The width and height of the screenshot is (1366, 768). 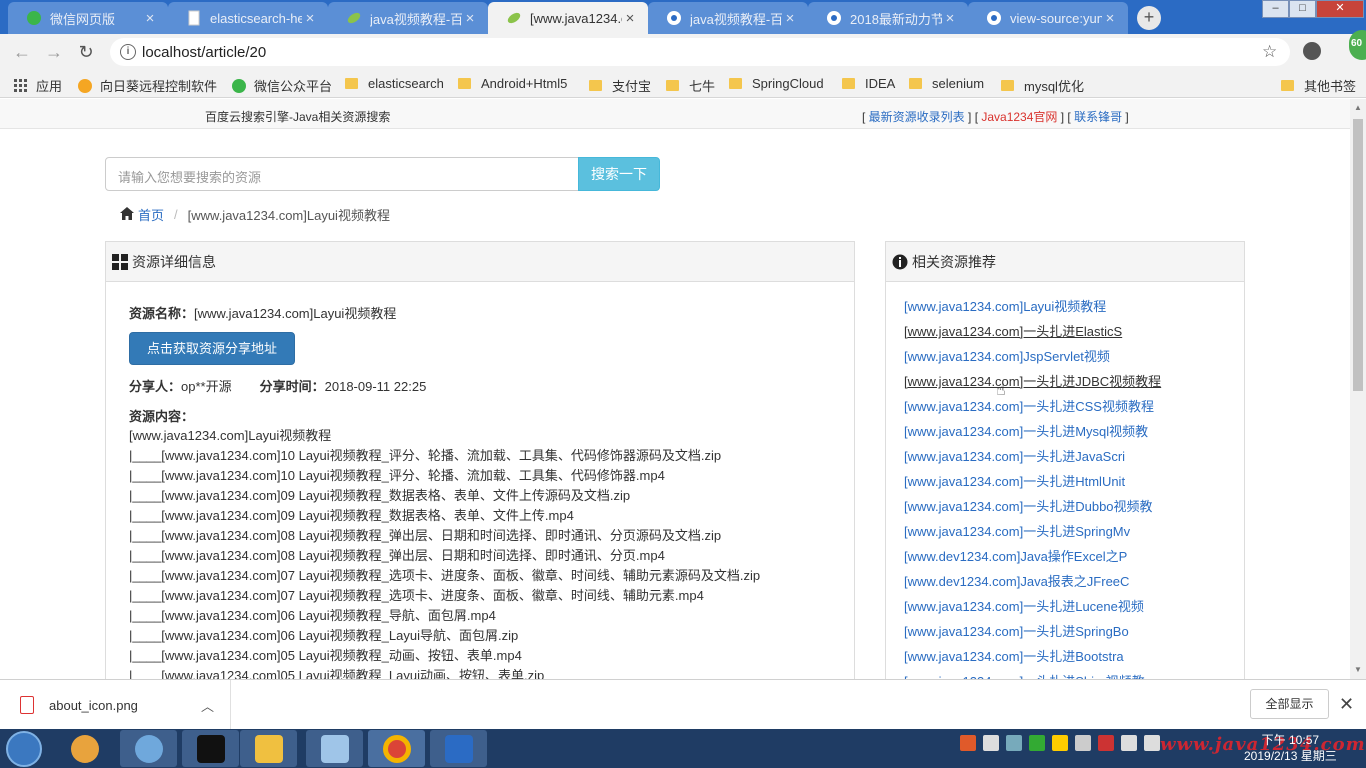 What do you see at coordinates (396, 748) in the screenshot?
I see `taskbar-app-chrome` at bounding box center [396, 748].